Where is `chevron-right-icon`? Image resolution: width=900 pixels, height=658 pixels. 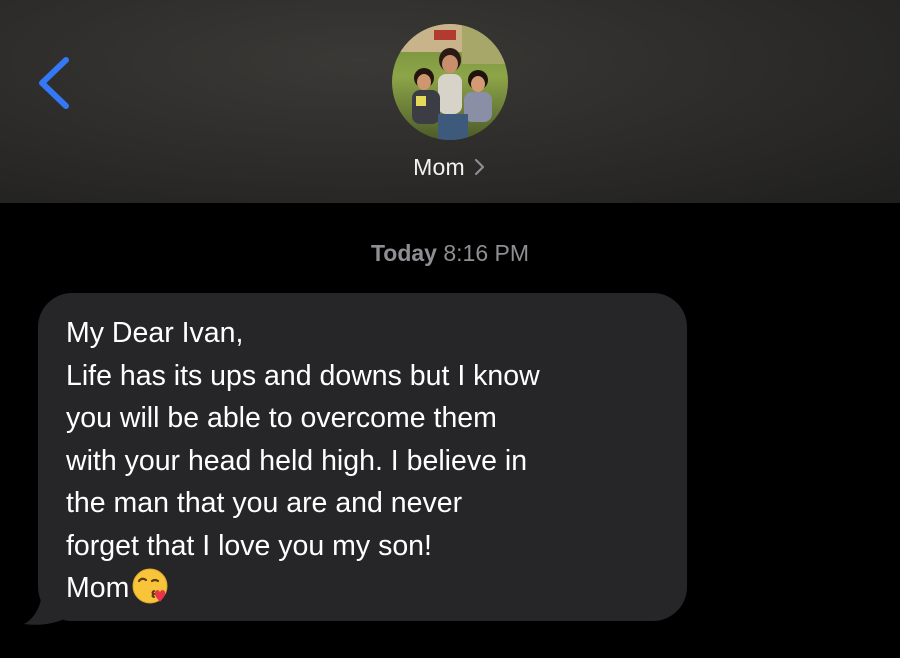
chevron-right-icon is located at coordinates (479, 167).